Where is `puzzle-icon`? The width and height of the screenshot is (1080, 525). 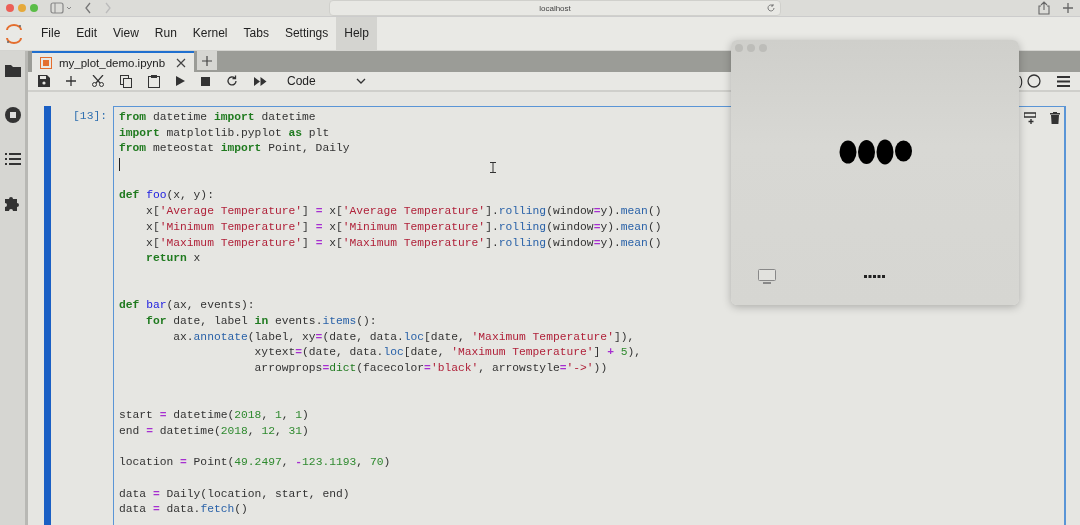 puzzle-icon is located at coordinates (12, 203).